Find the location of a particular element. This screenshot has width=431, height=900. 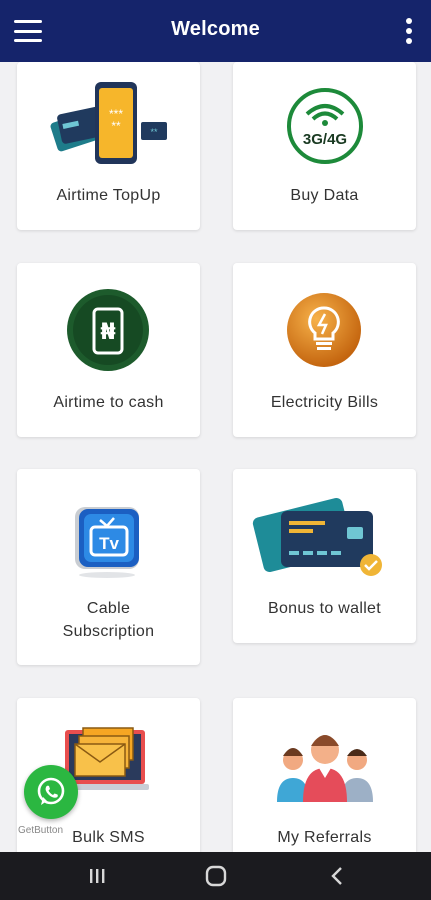

tile-airtime-to-cash: ₦ Airtime to cash is located at coordinates (108, 350).